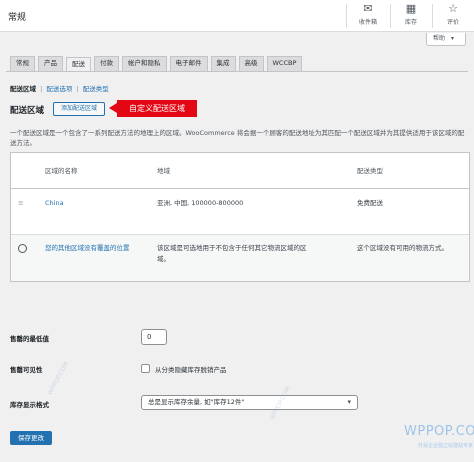  I want to click on tab-wccbp: WCCBP, so click(284, 63).